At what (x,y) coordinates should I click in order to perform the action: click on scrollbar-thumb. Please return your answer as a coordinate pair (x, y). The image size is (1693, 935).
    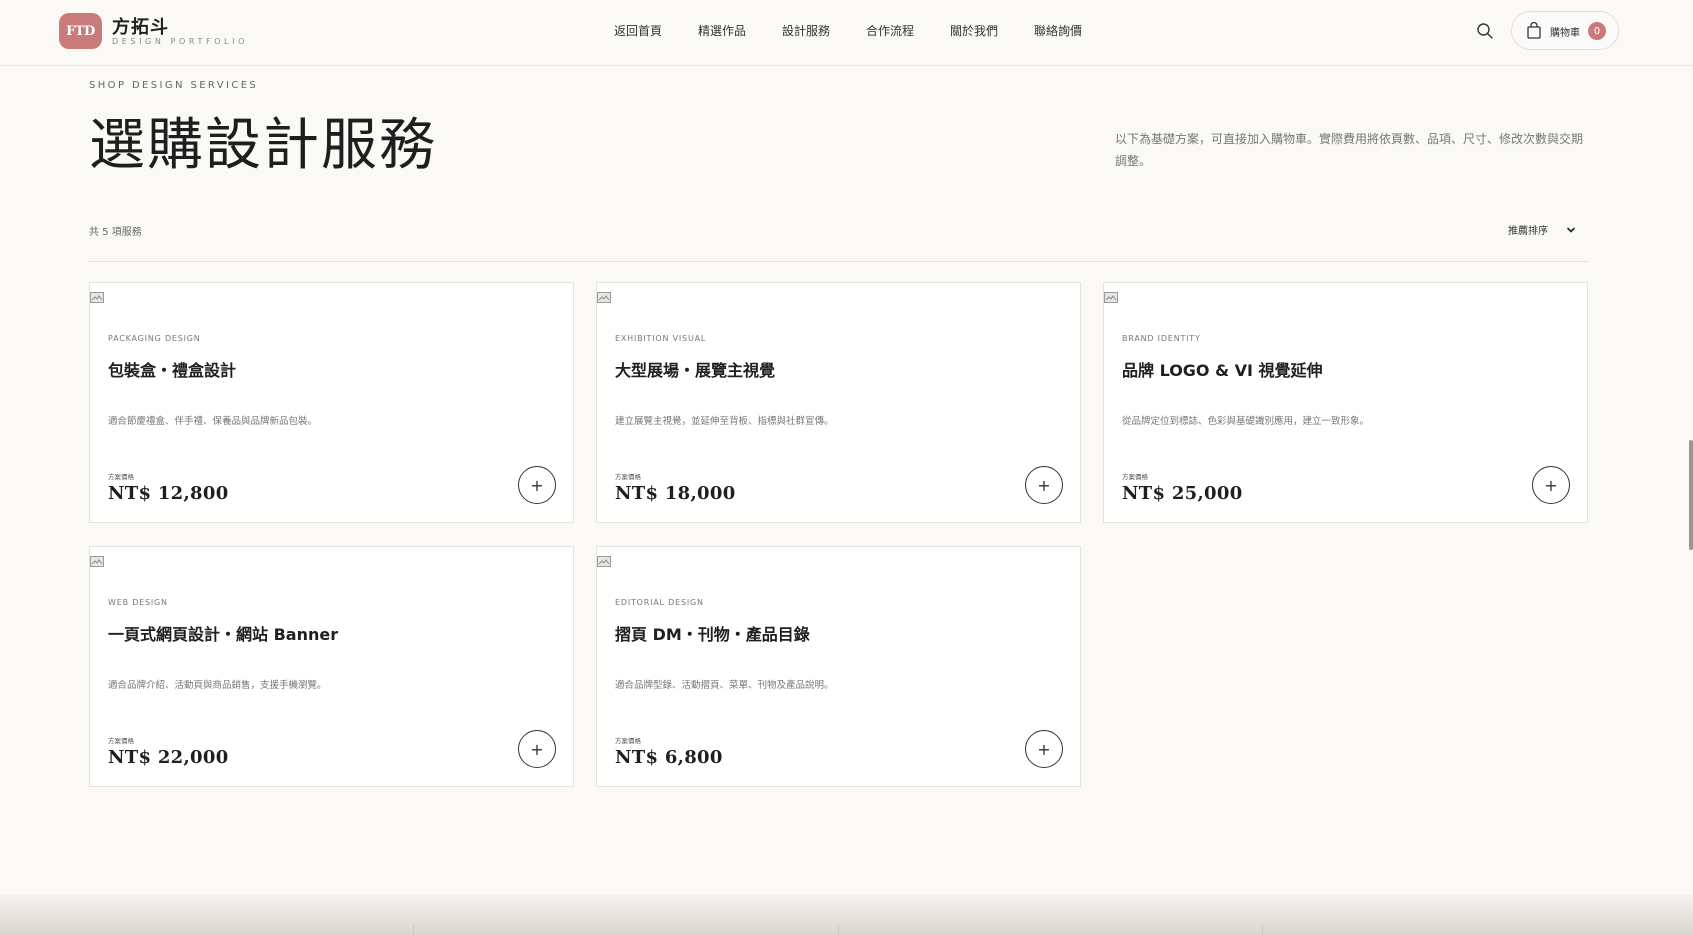
    Looking at the image, I should click on (1691, 495).